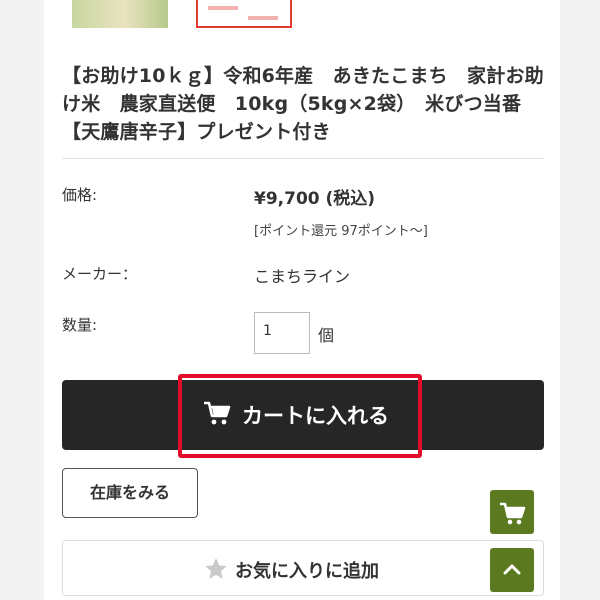 Image resolution: width=600 pixels, height=600 pixels. I want to click on add-to-favorites-button: お気に入りに追加, so click(303, 568).